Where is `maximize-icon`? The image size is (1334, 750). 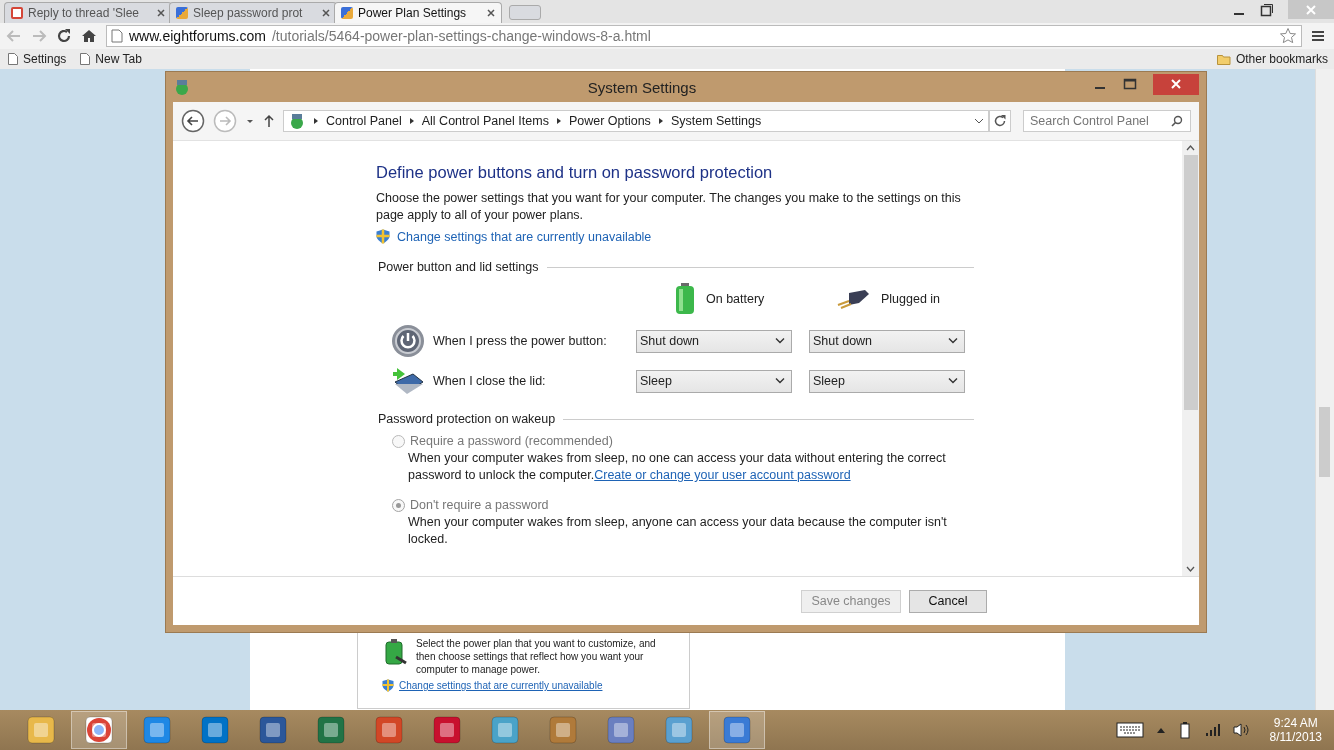
maximize-icon is located at coordinates (1130, 84).